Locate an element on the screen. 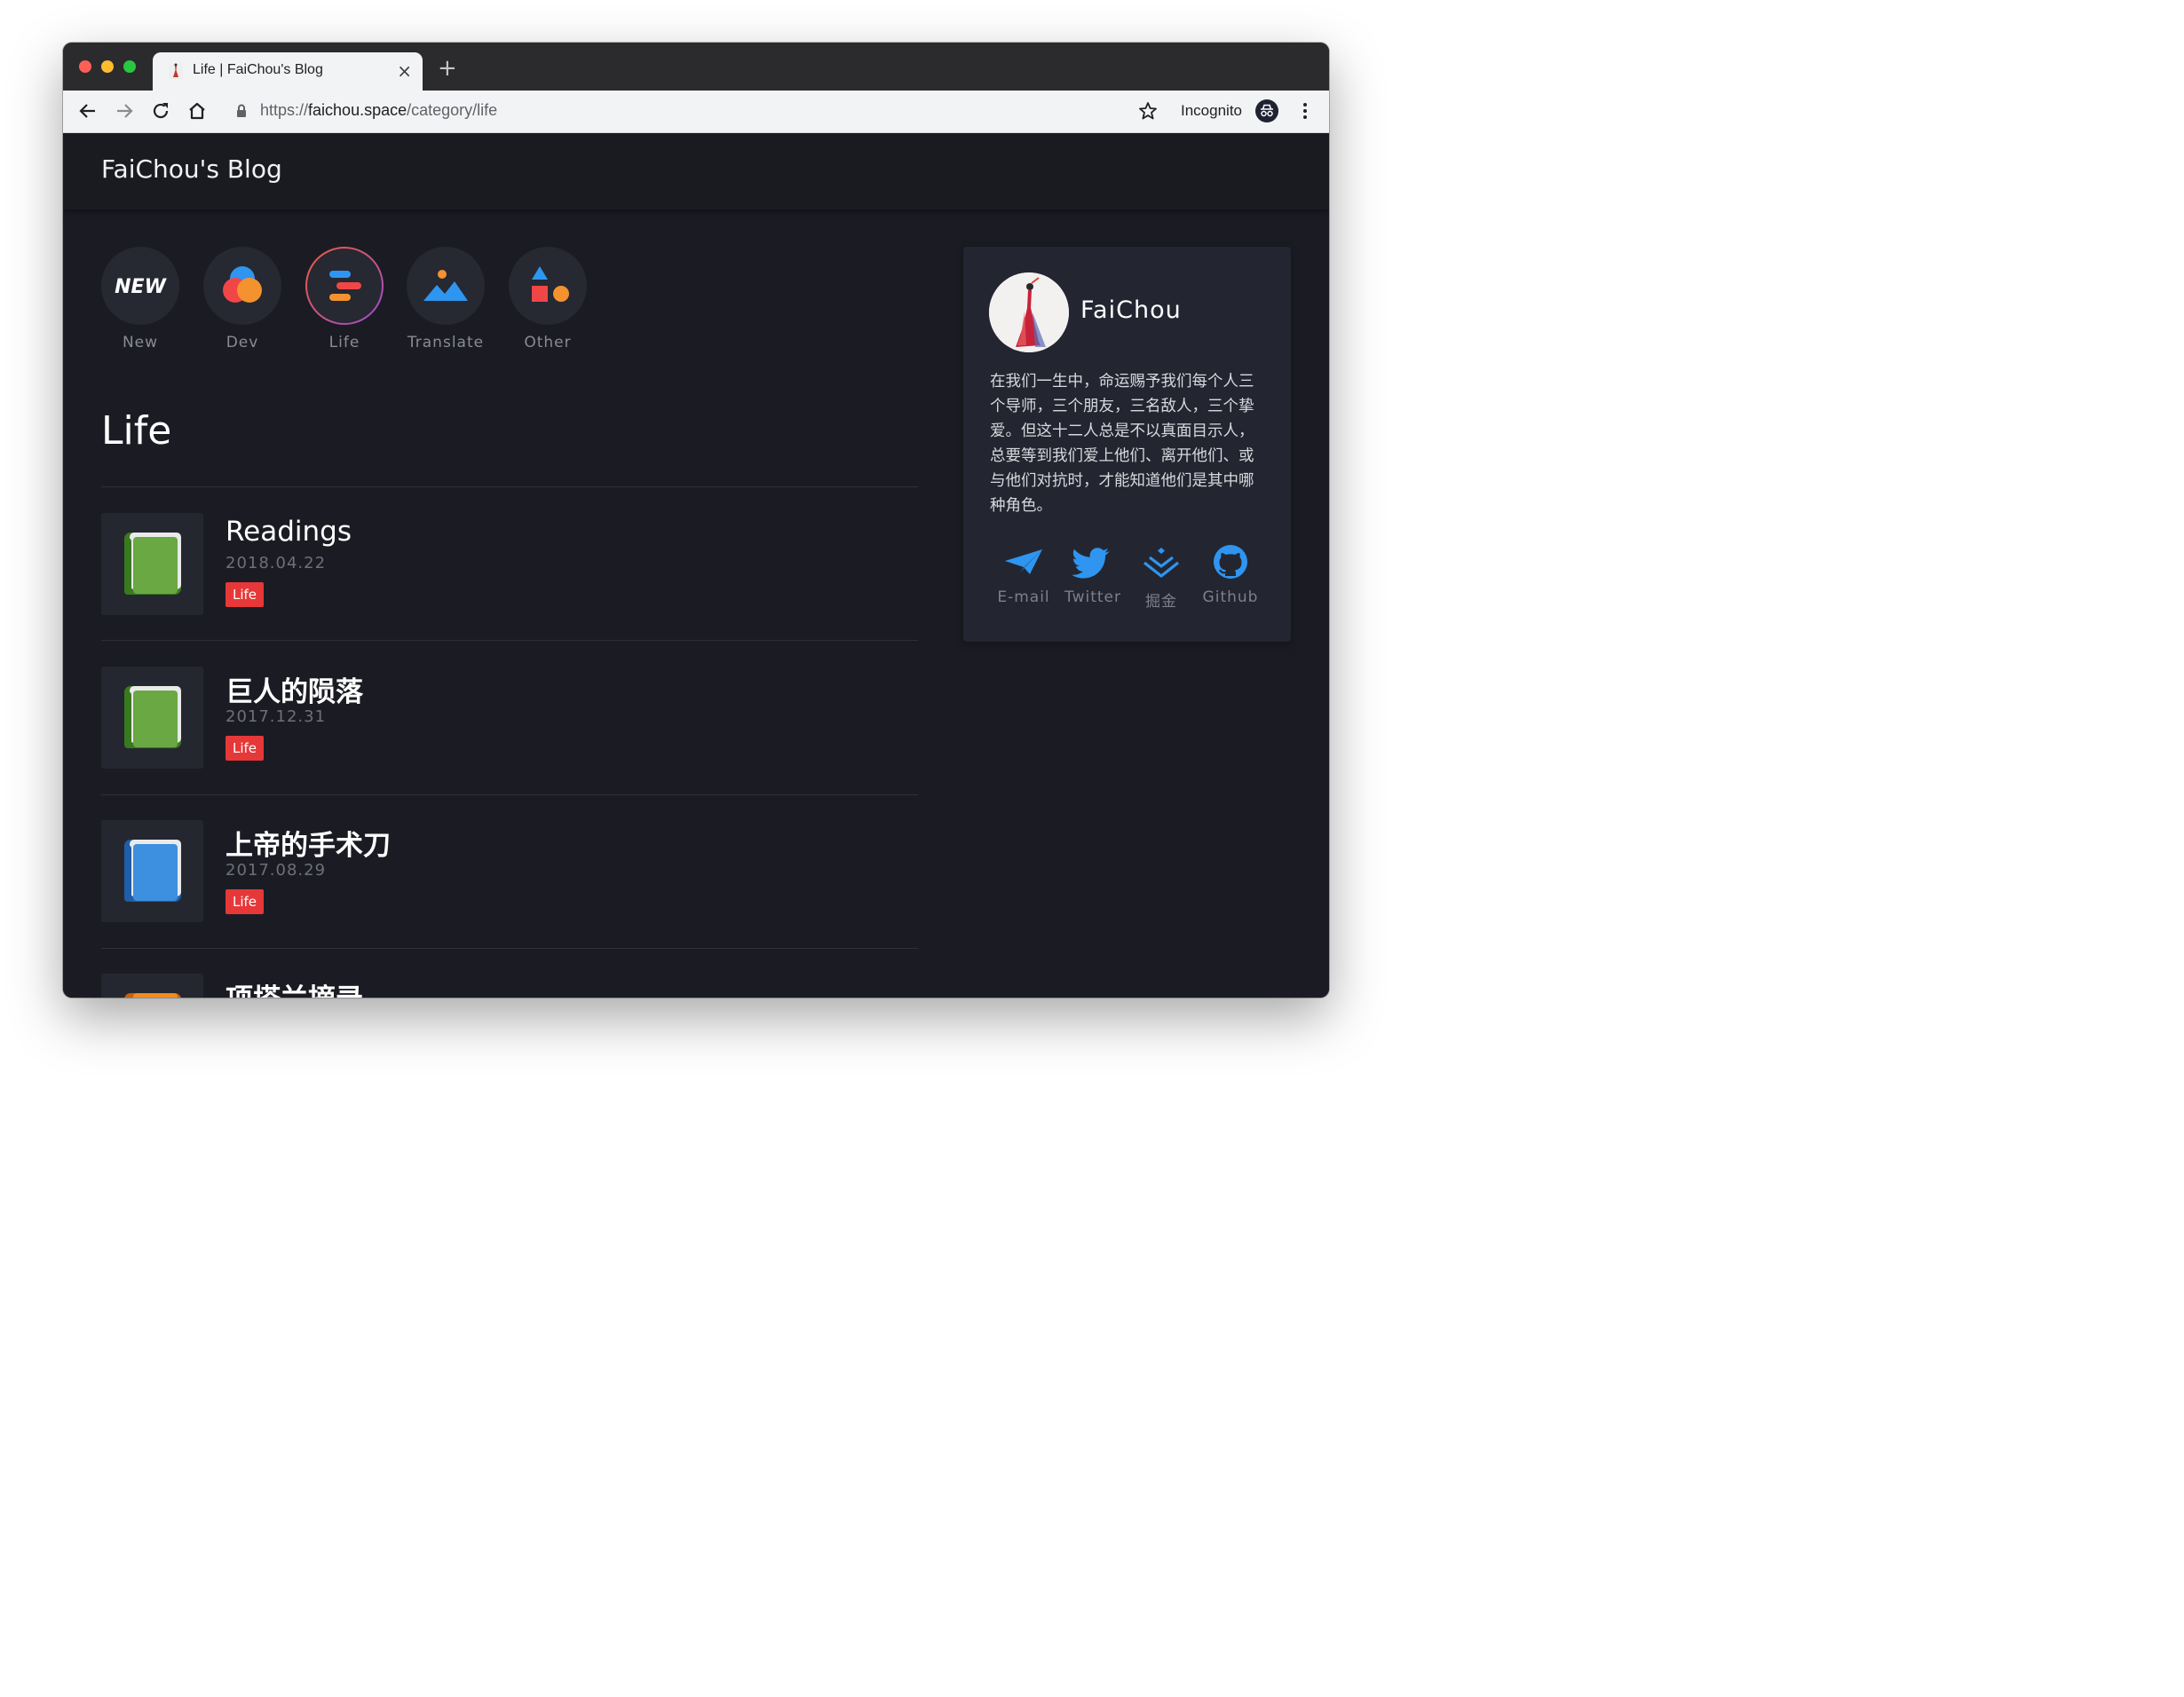  url-scheme: https:// is located at coordinates (284, 110).